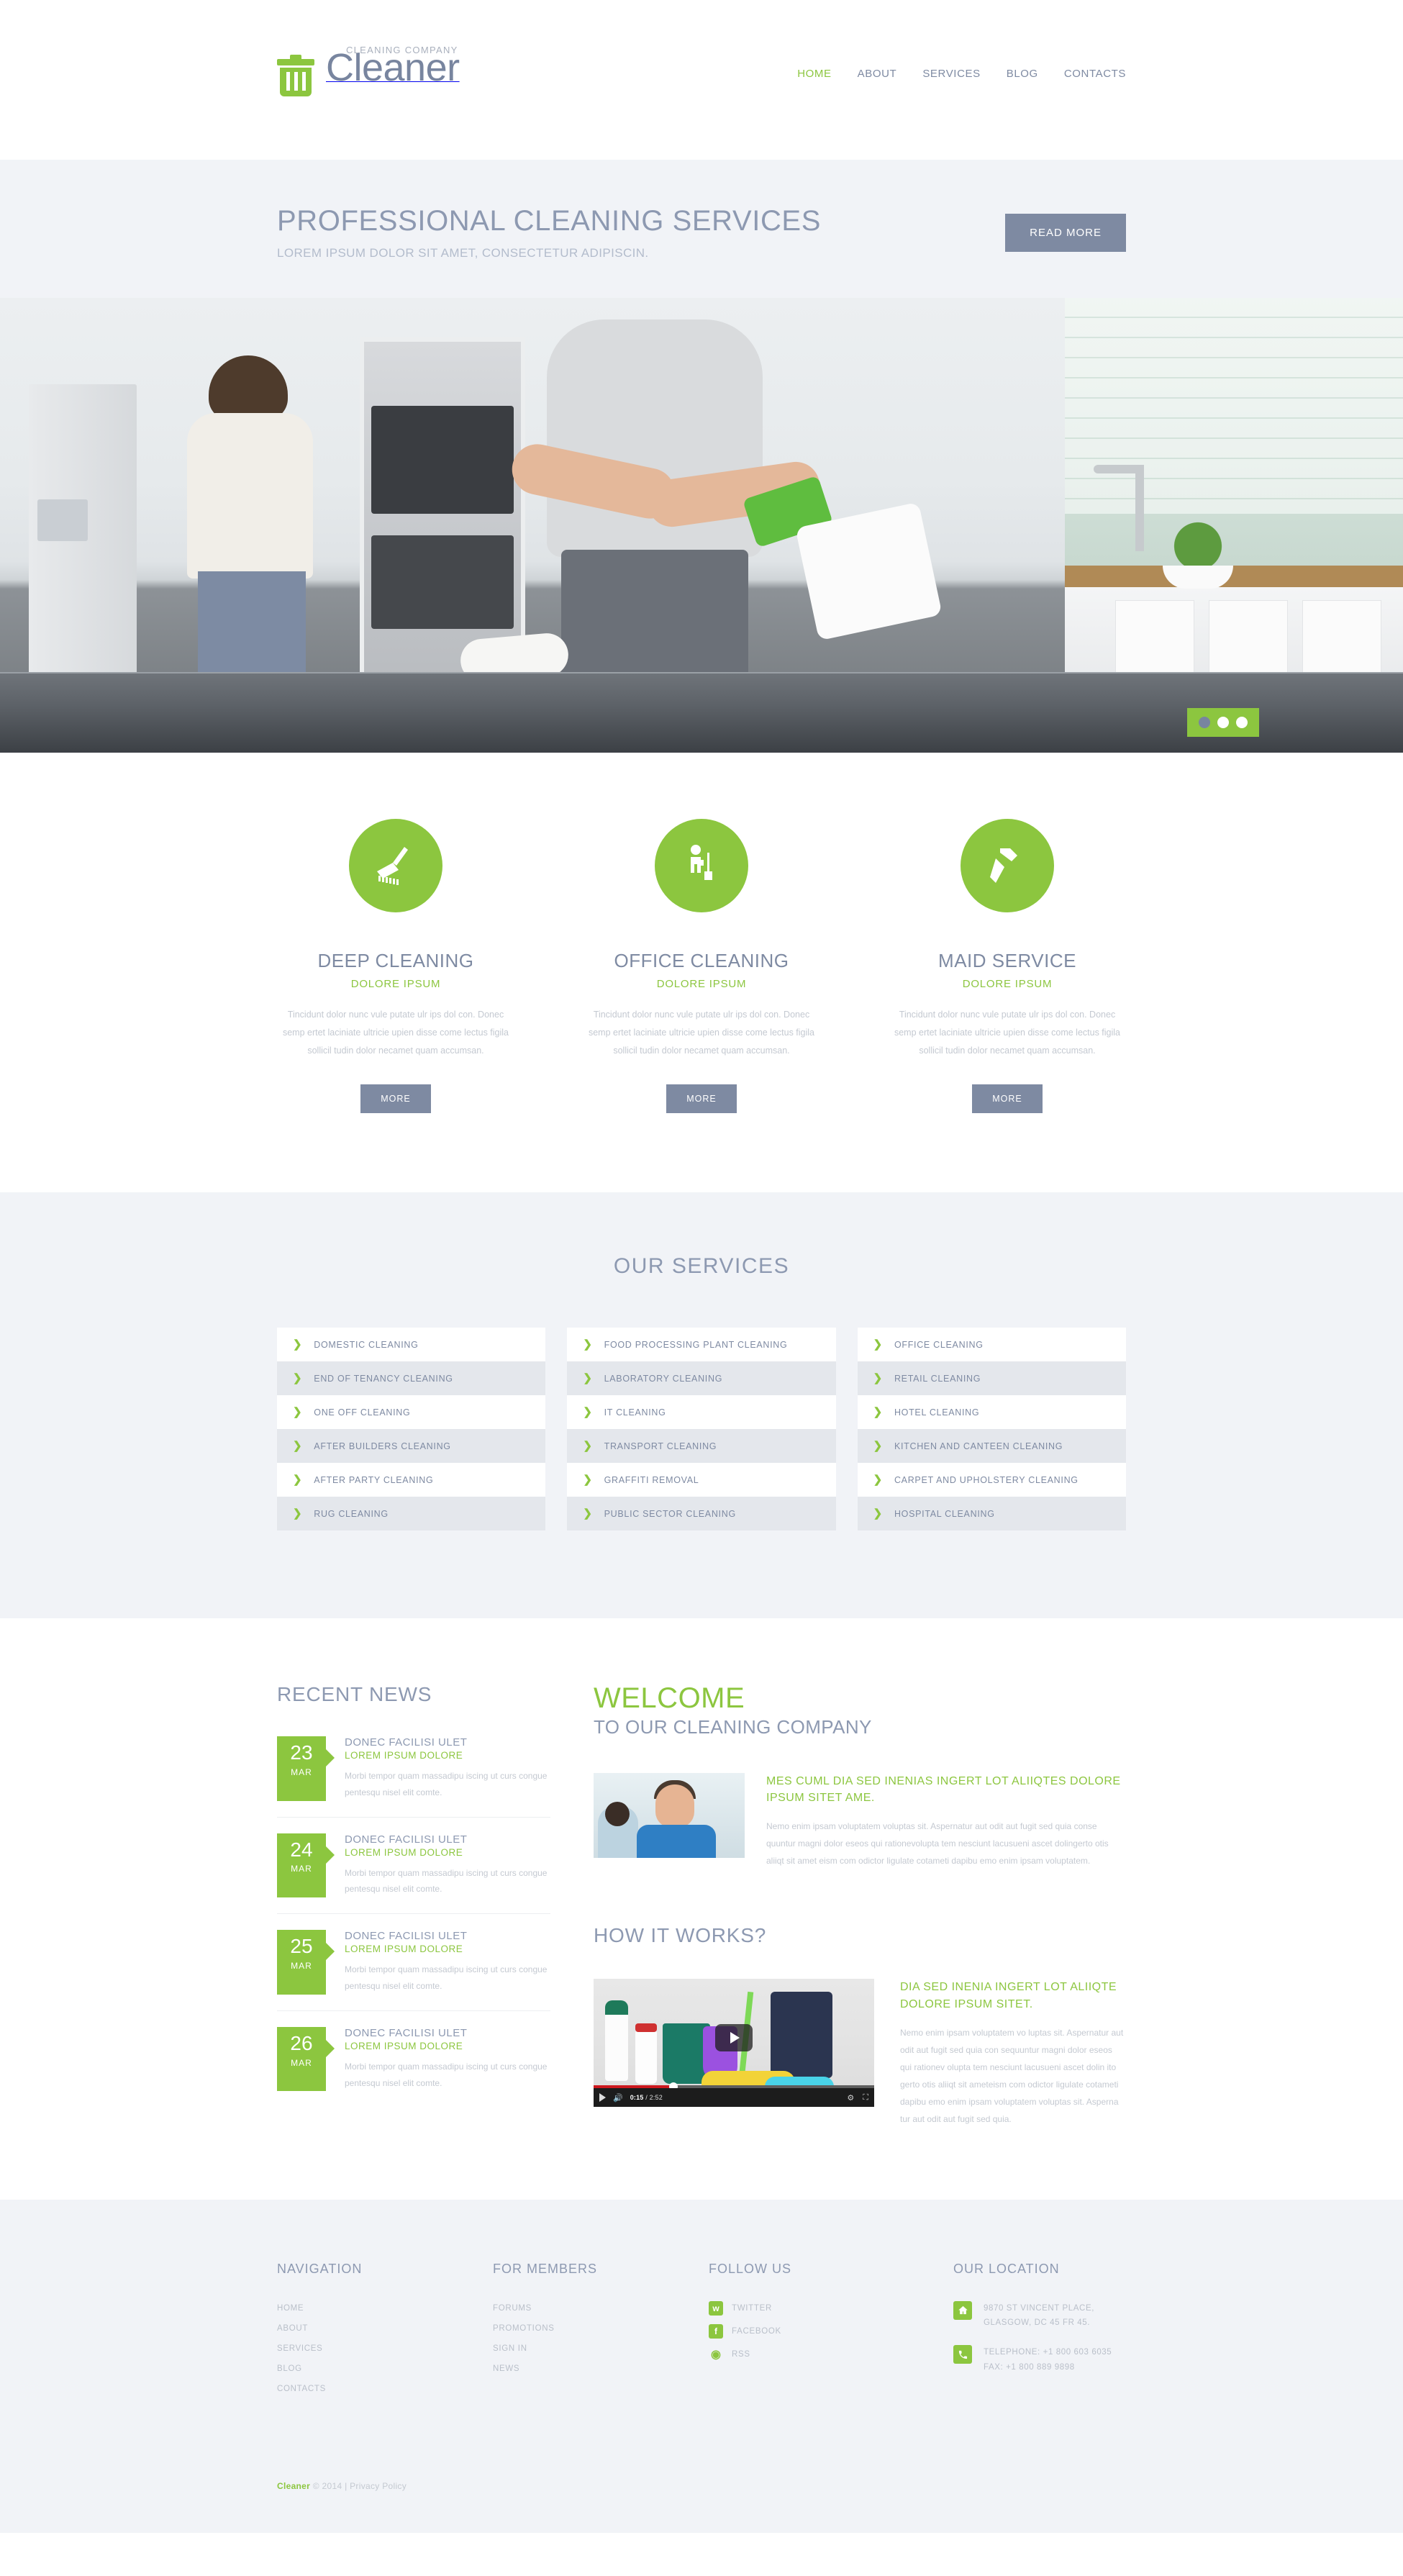 This screenshot has height=2576, width=1403. What do you see at coordinates (301, 1752) in the screenshot?
I see `news-day: 23` at bounding box center [301, 1752].